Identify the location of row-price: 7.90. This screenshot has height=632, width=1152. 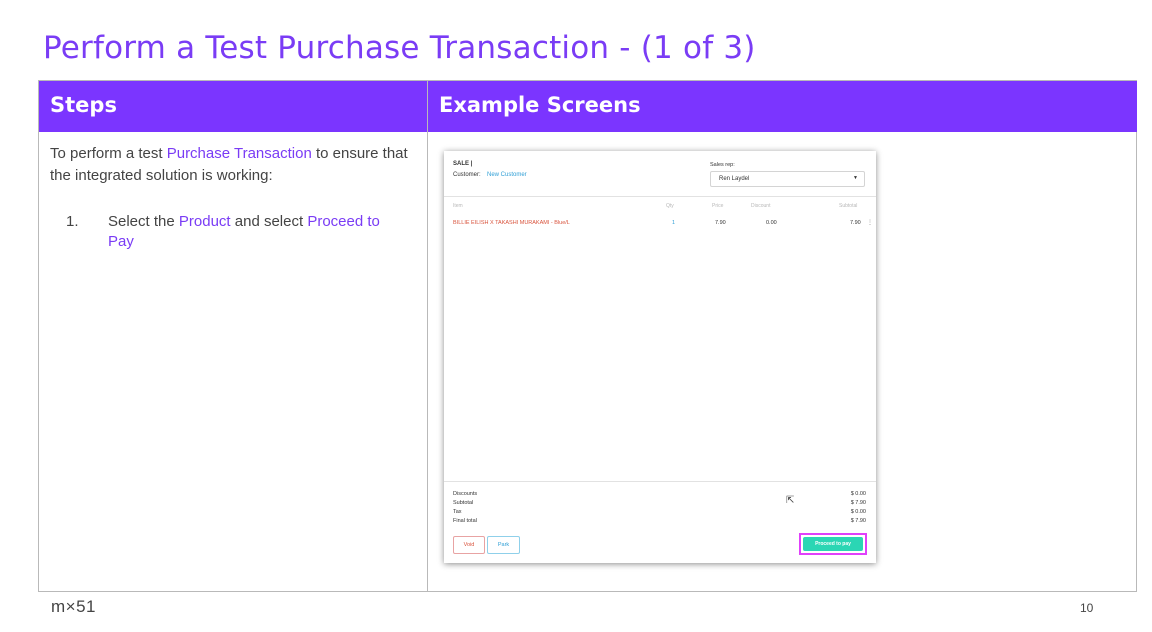
(720, 223).